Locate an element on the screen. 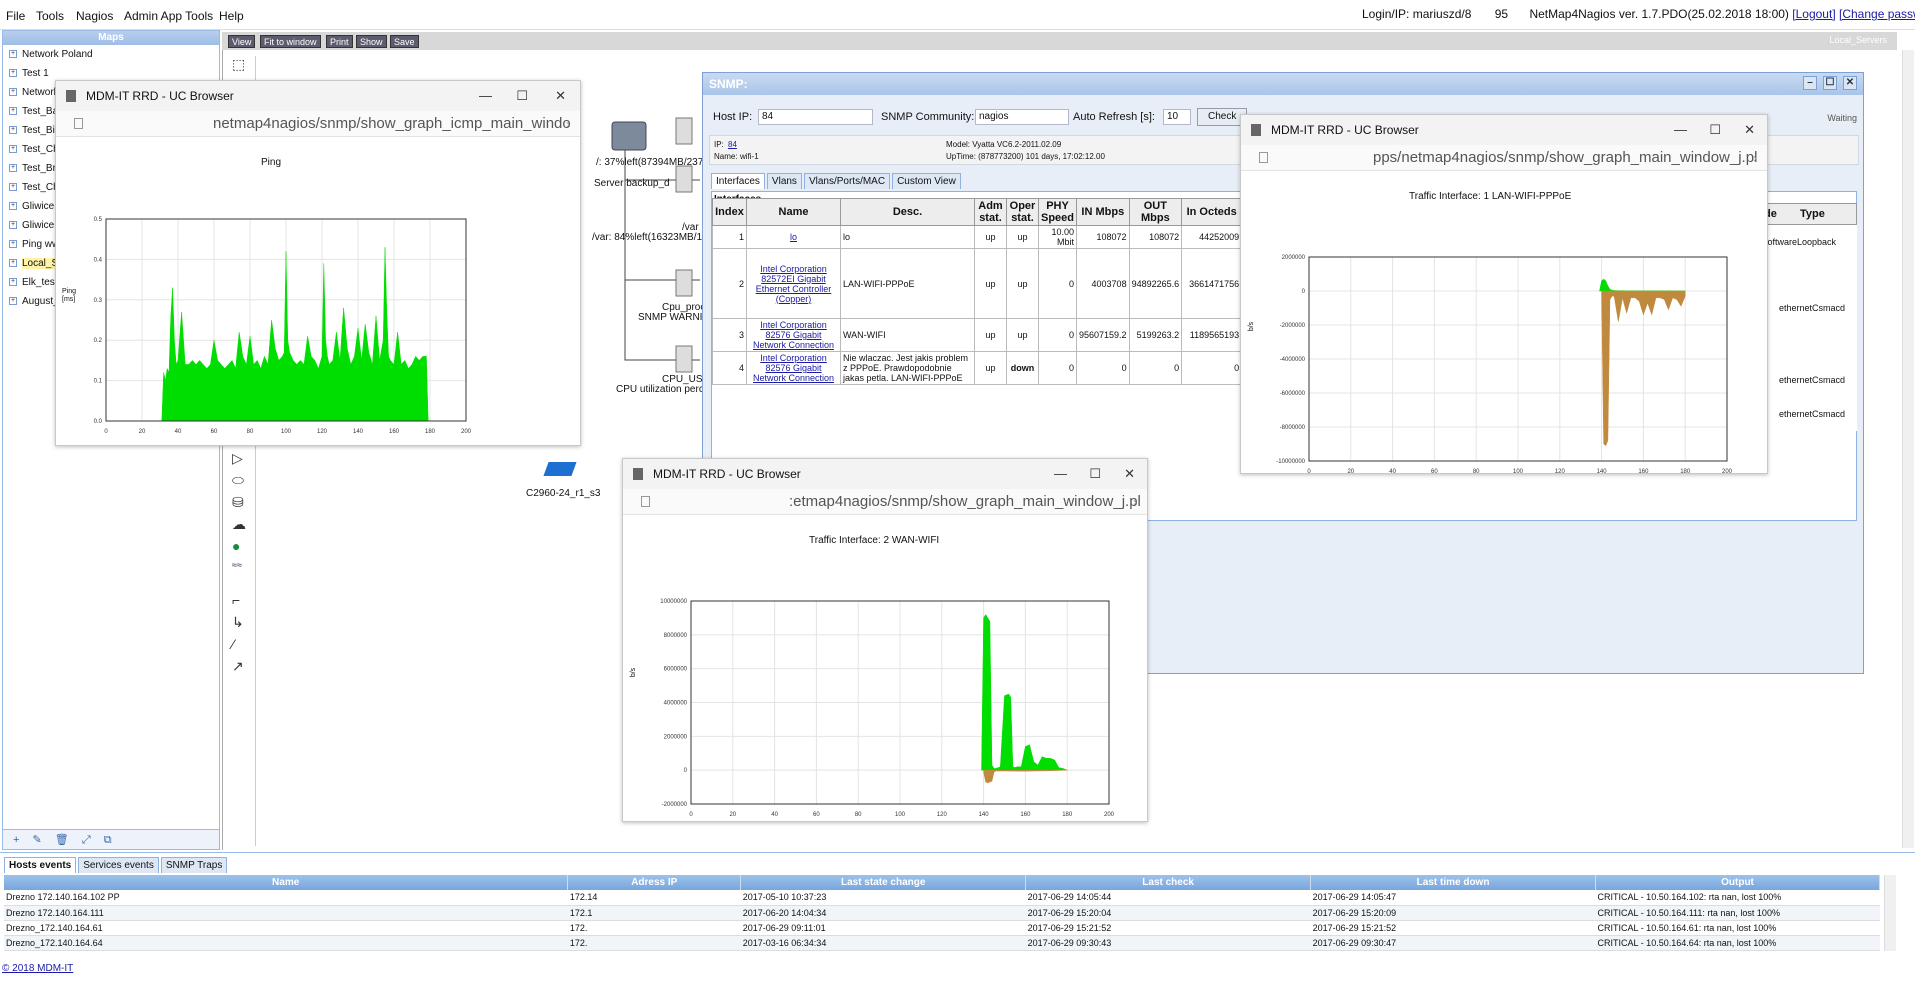  menu-admin-app-tools: Admin App Tools is located at coordinates (168, 16).